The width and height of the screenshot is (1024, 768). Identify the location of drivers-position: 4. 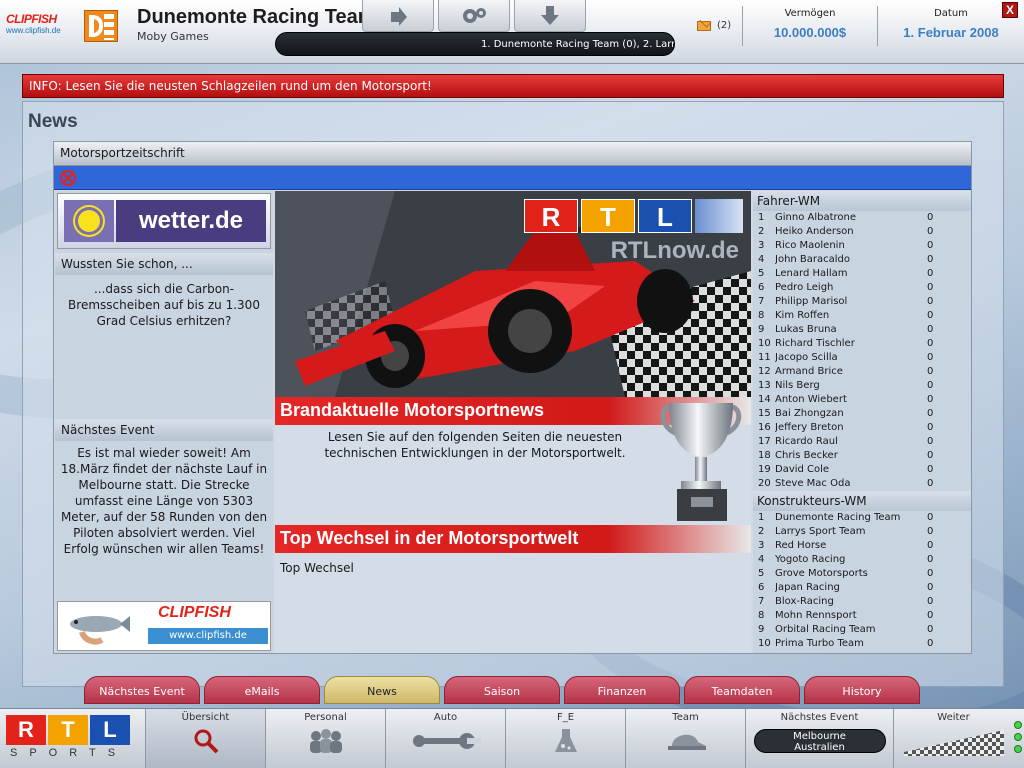
(761, 259).